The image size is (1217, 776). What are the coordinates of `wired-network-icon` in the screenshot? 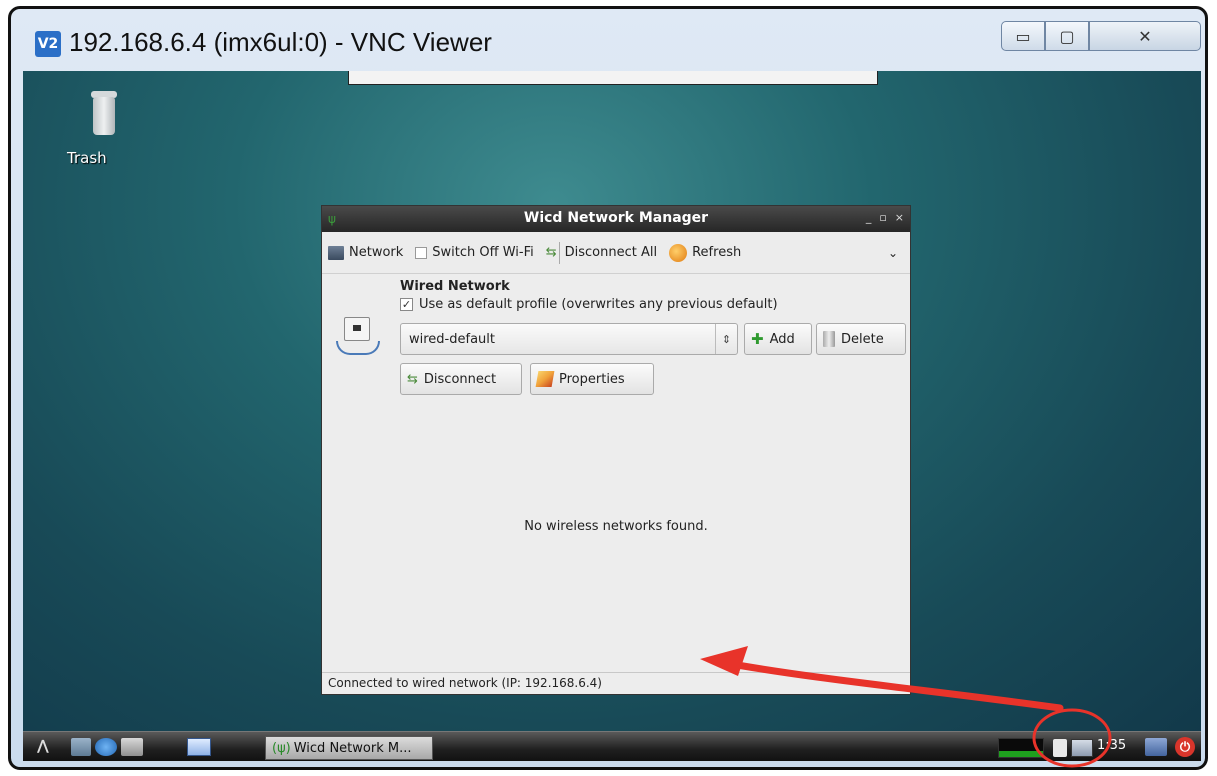 It's located at (358, 337).